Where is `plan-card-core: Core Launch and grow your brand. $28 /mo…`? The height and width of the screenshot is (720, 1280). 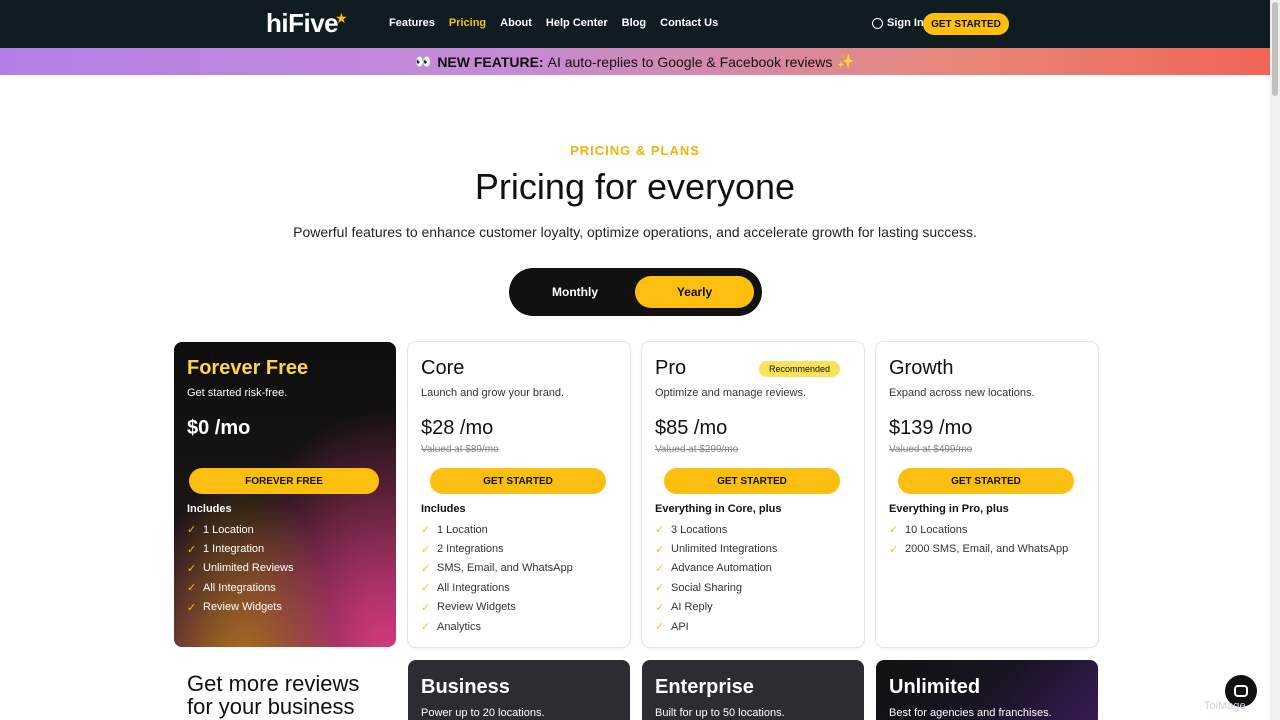
plan-card-core: Core Launch and grow your brand. $28 /mo… is located at coordinates (519, 494).